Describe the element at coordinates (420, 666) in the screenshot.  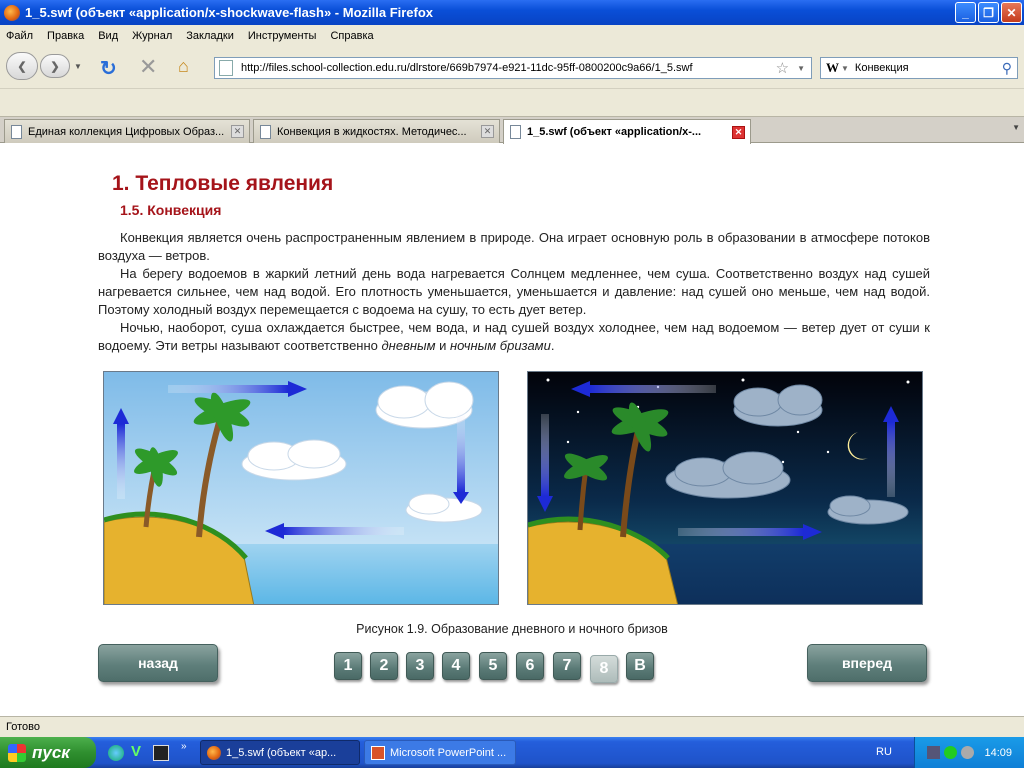
I see `page-button-3: 3` at that location.